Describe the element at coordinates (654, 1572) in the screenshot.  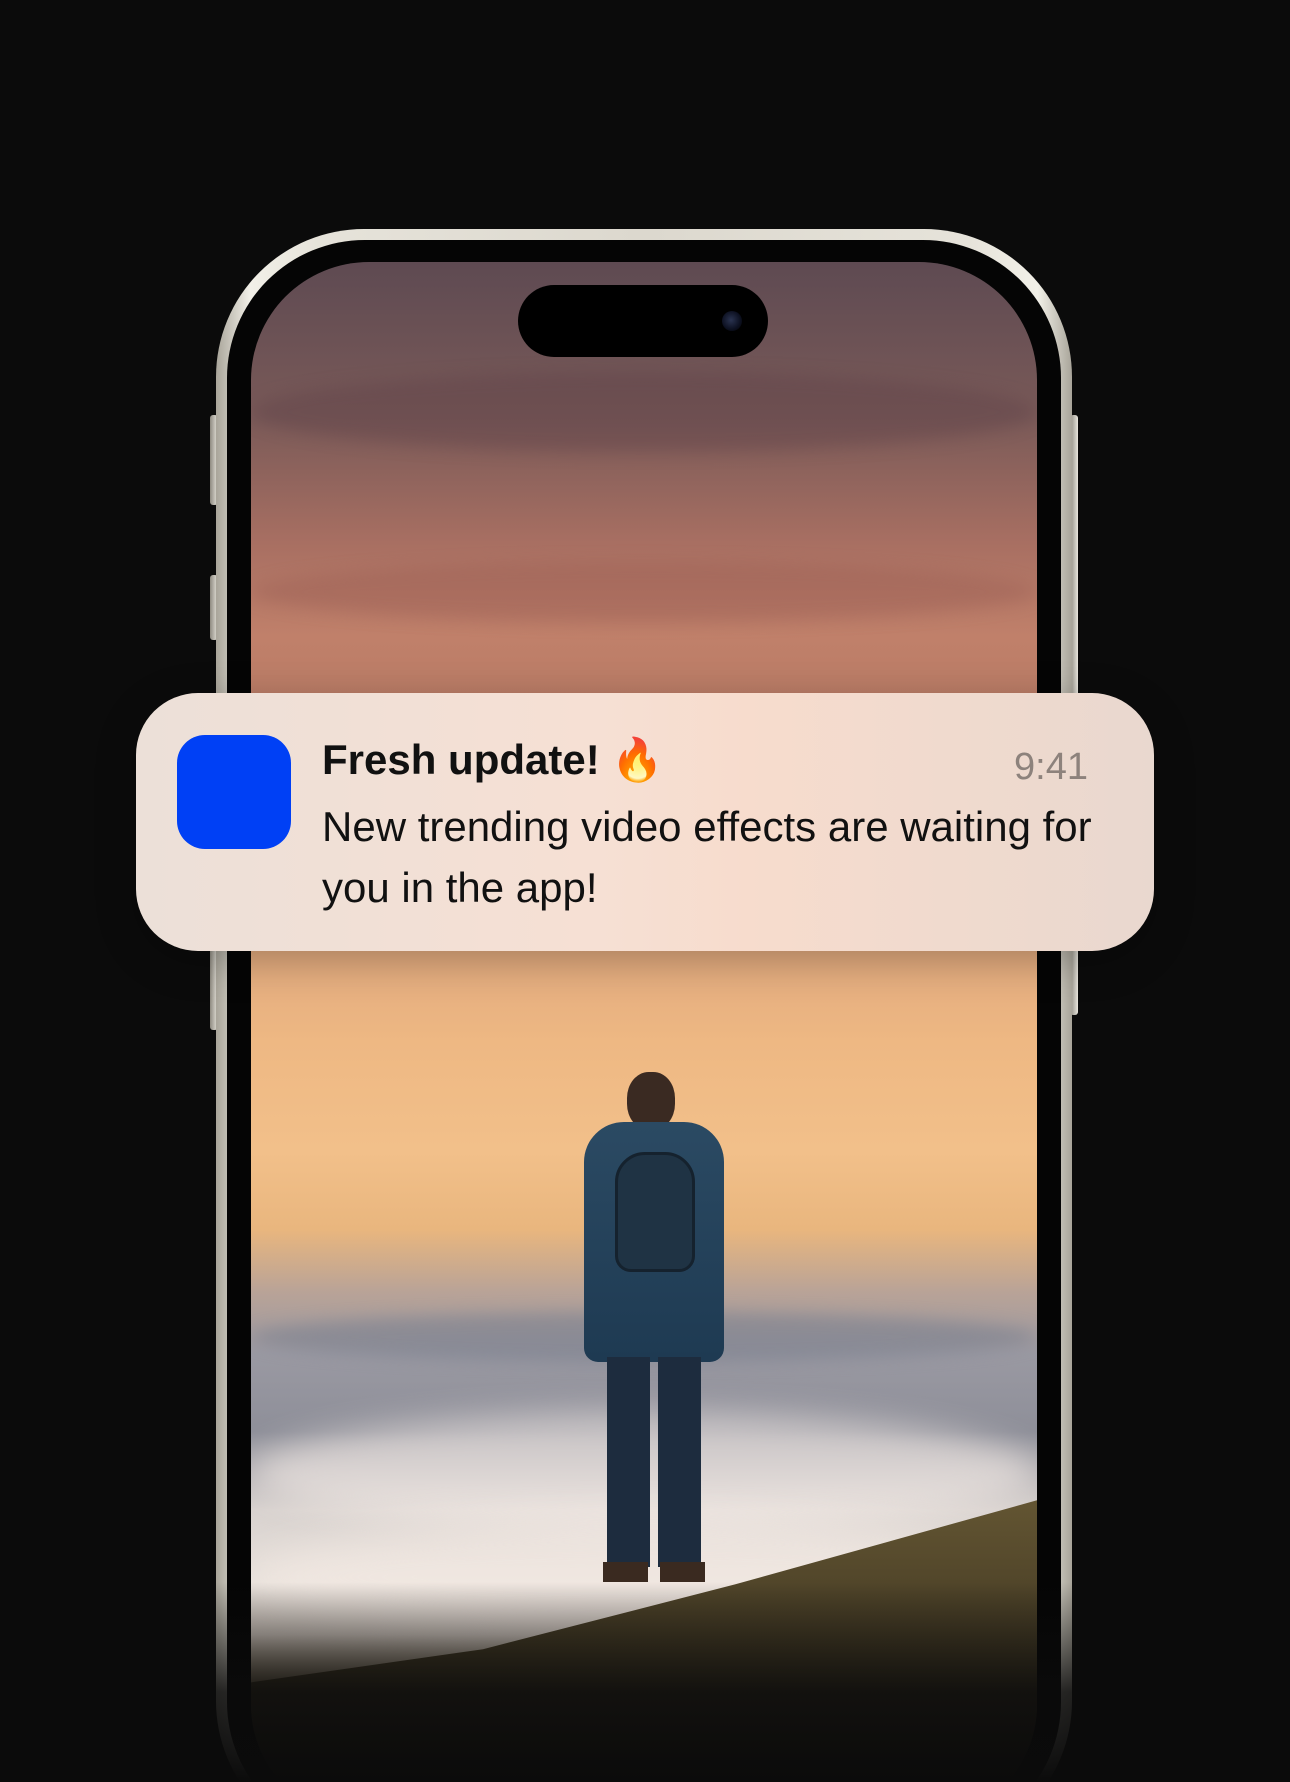
I see `hiker-boots` at that location.